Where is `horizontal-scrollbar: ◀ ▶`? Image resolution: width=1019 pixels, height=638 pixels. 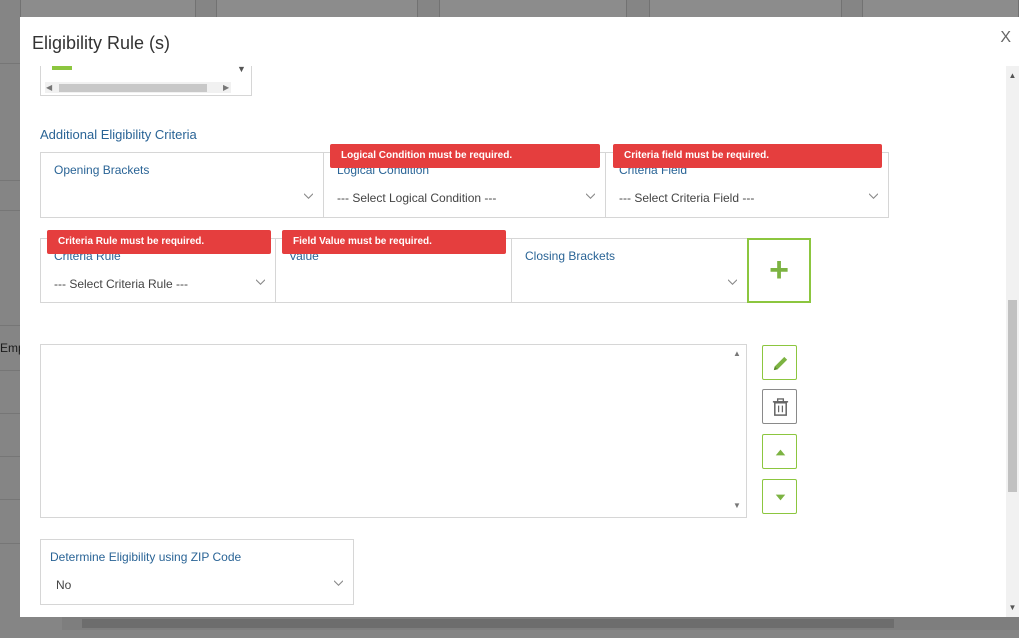 horizontal-scrollbar: ◀ ▶ is located at coordinates (138, 87).